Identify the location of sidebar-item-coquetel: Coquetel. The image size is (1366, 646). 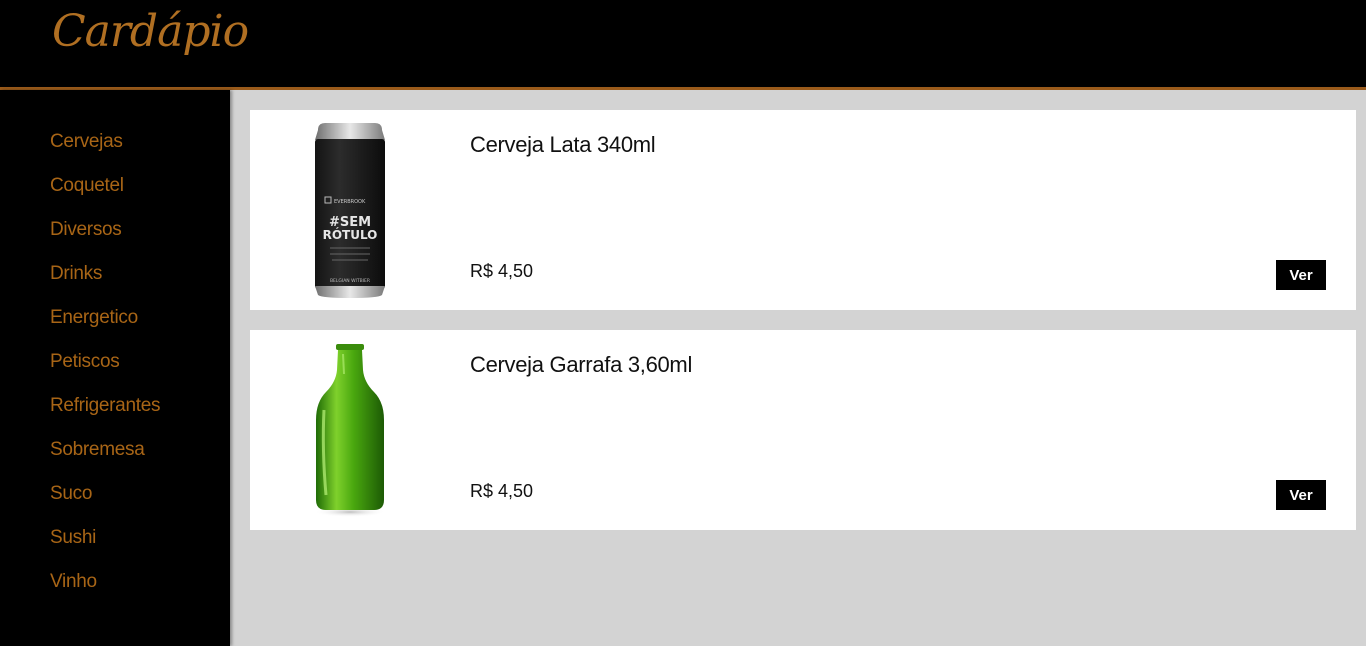
(87, 186).